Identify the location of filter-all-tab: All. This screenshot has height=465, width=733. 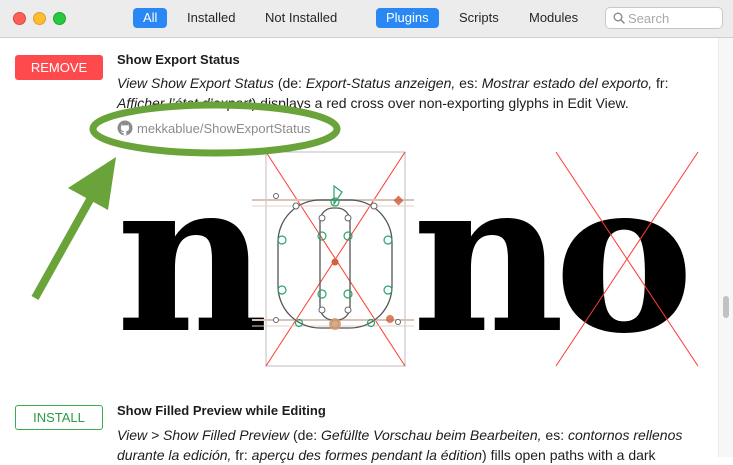
(150, 18).